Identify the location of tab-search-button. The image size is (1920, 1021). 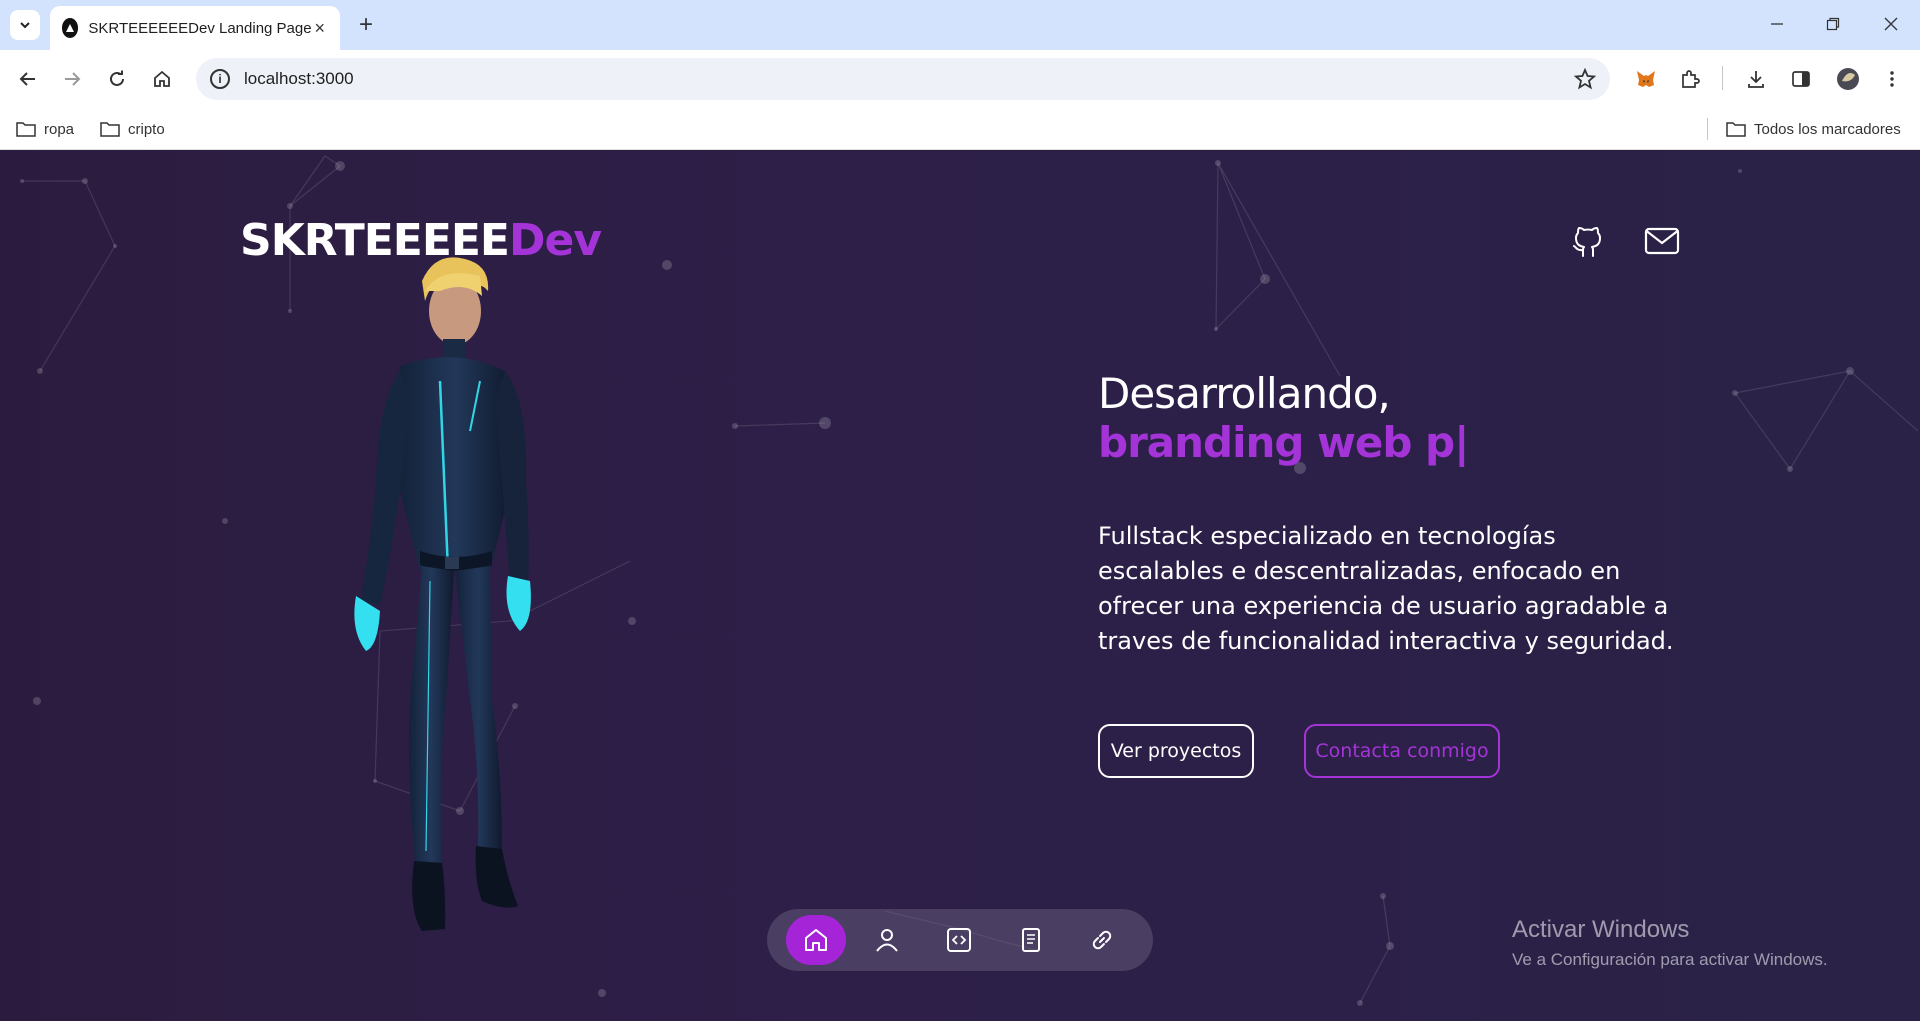
(25, 25).